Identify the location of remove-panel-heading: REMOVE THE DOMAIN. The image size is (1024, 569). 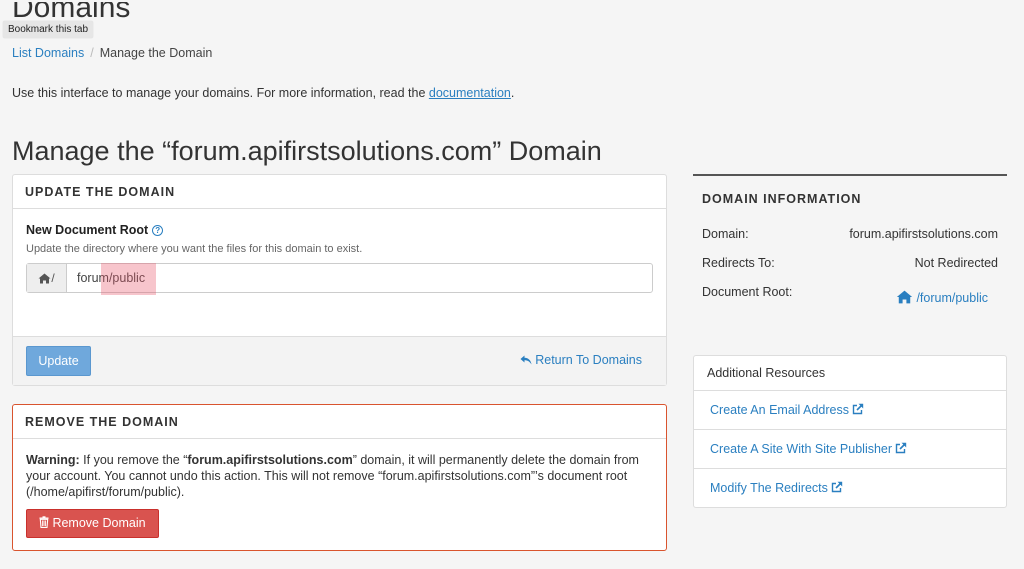
(339, 422).